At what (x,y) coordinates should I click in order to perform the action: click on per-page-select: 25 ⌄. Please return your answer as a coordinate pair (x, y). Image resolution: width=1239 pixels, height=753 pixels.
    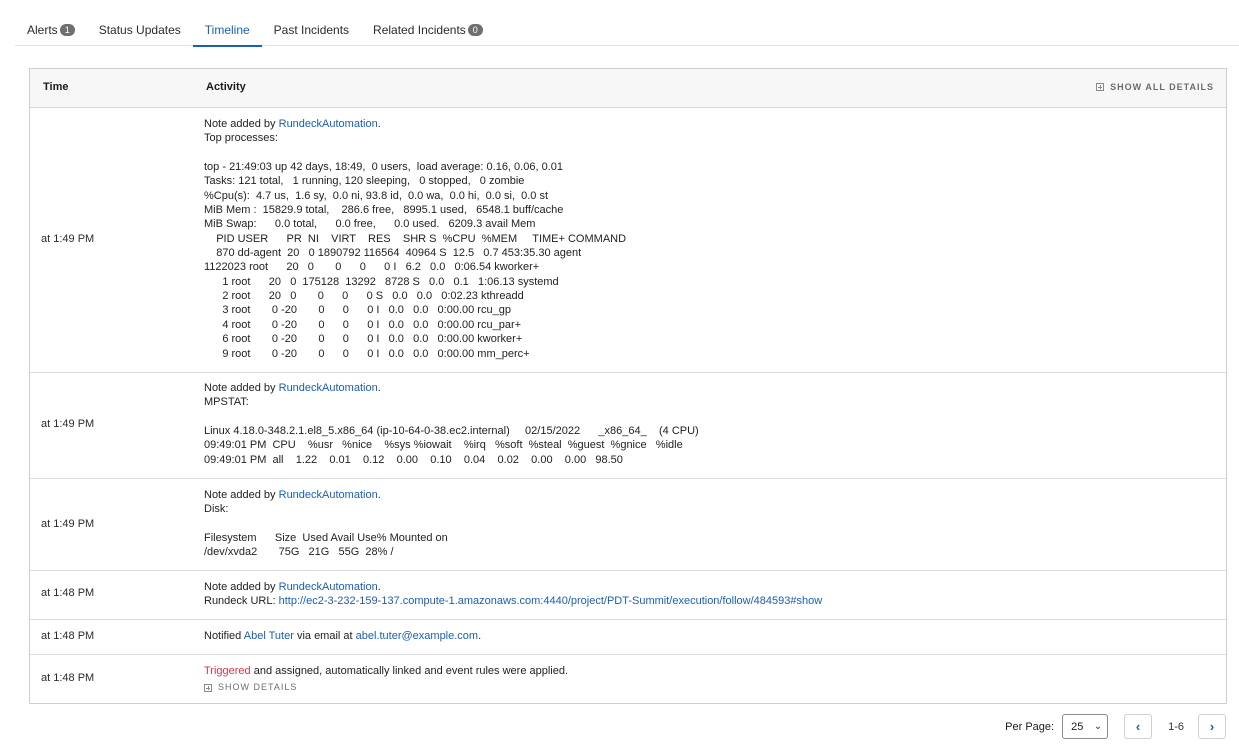
    Looking at the image, I should click on (1085, 726).